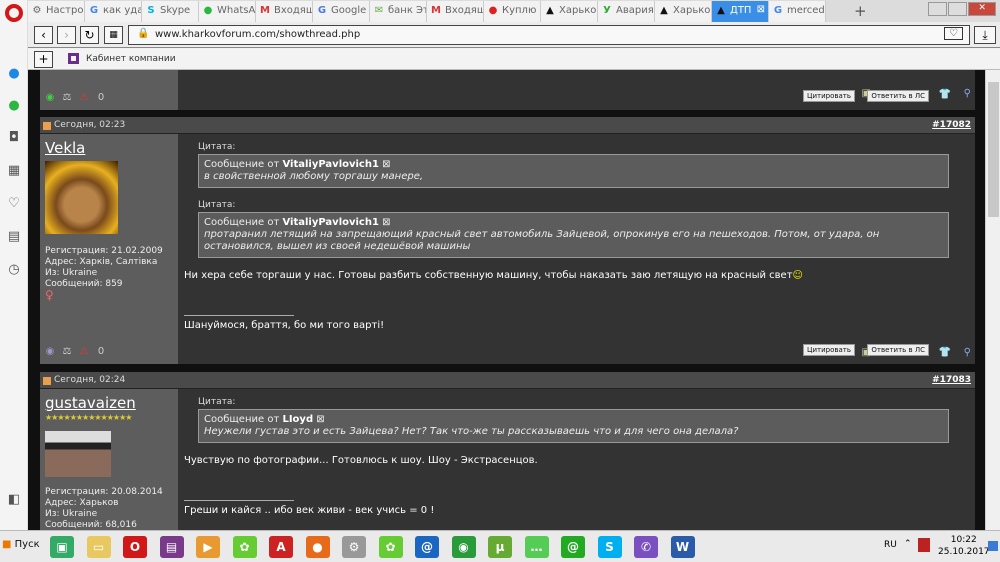 This screenshot has width=1000, height=562. What do you see at coordinates (14, 270) in the screenshot?
I see `history-icon: ◷` at bounding box center [14, 270].